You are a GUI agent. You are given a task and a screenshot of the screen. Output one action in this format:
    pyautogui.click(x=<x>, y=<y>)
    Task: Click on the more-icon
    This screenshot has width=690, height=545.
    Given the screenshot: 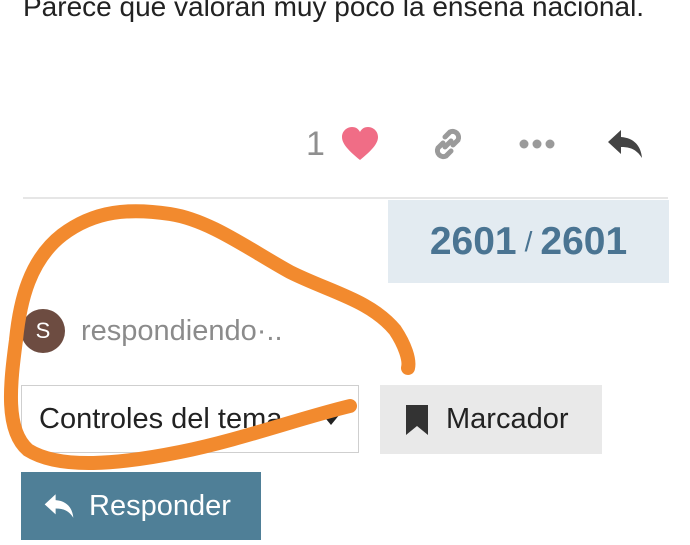 What is the action you would take?
    pyautogui.click(x=537, y=144)
    